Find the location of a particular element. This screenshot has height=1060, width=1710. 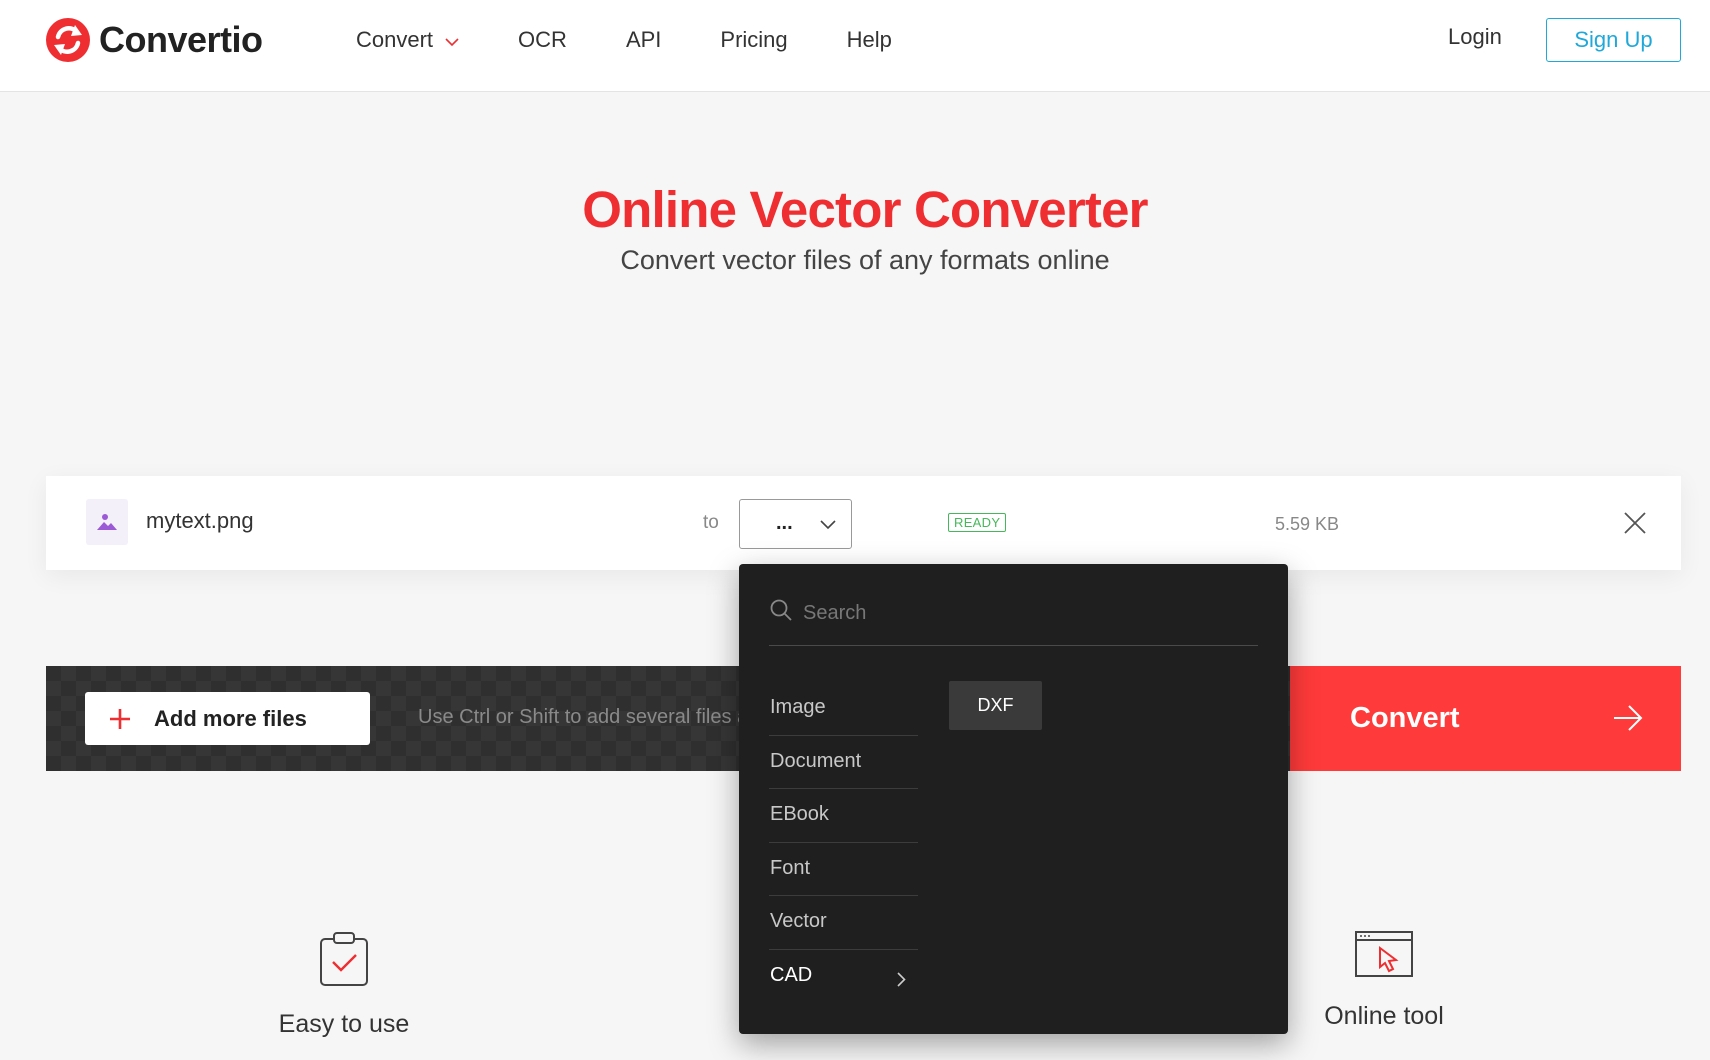

format-categories: Image Document EBook Font Vector CAD is located at coordinates (843, 842).